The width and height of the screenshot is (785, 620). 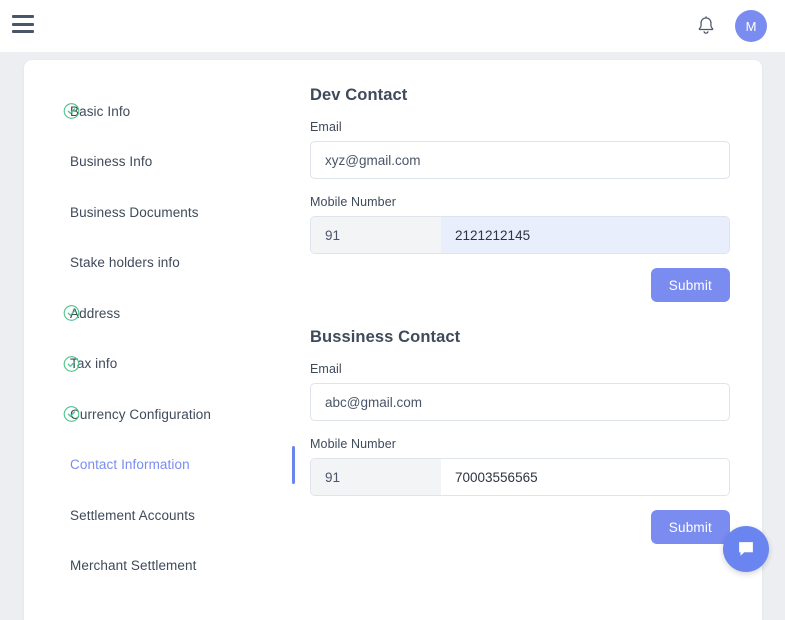 I want to click on business-mobile-group: 91, so click(x=520, y=477).